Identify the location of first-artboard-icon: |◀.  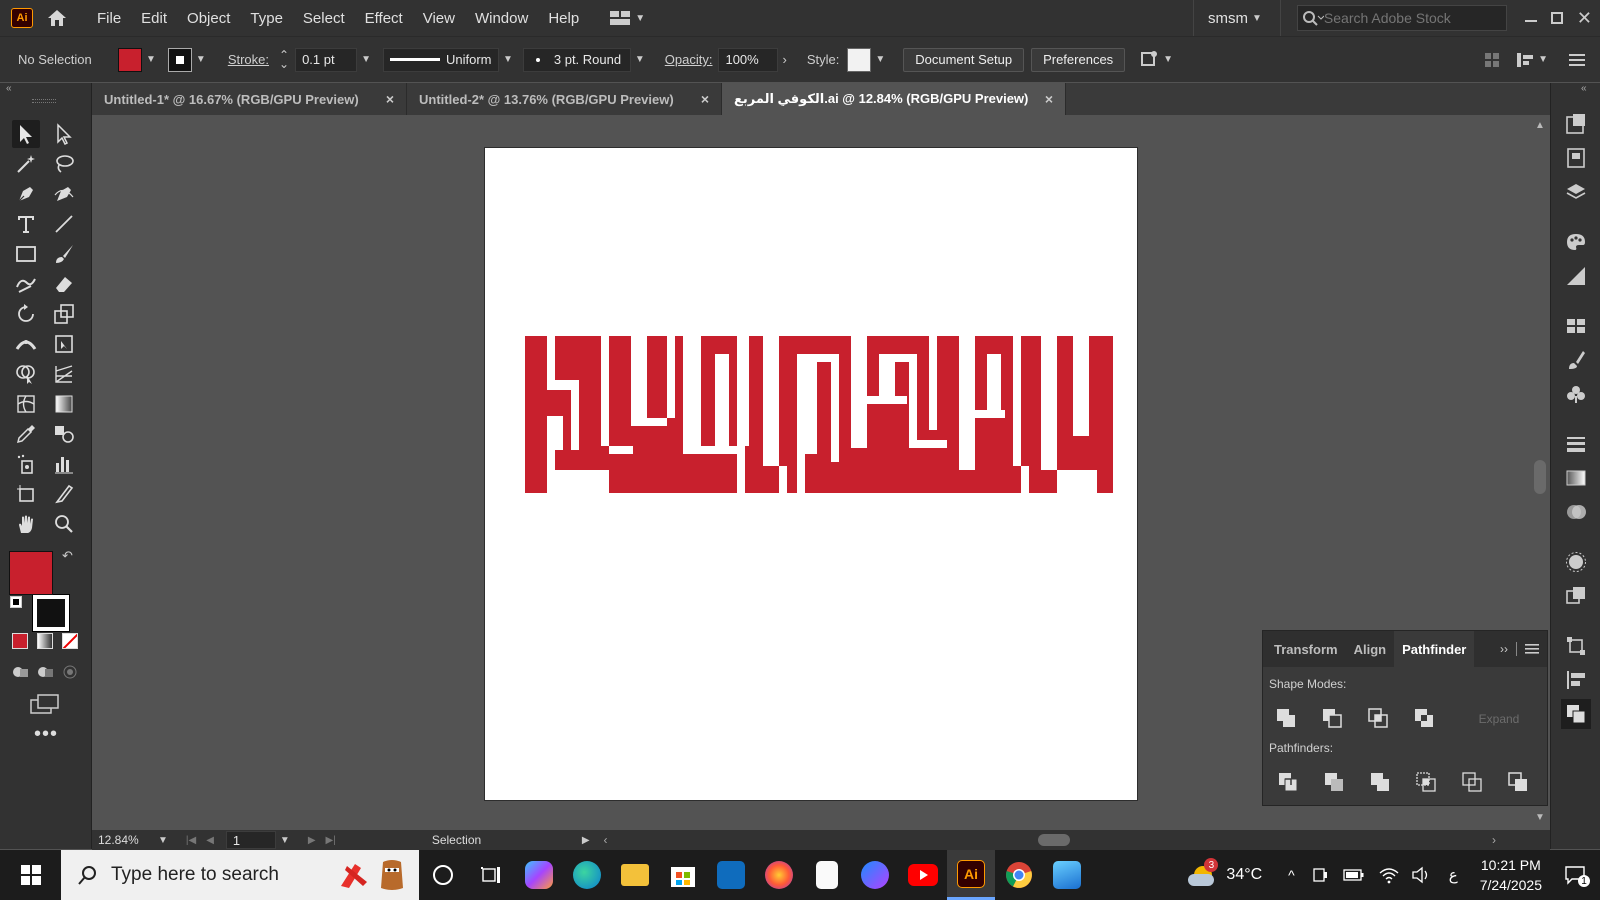
(191, 840).